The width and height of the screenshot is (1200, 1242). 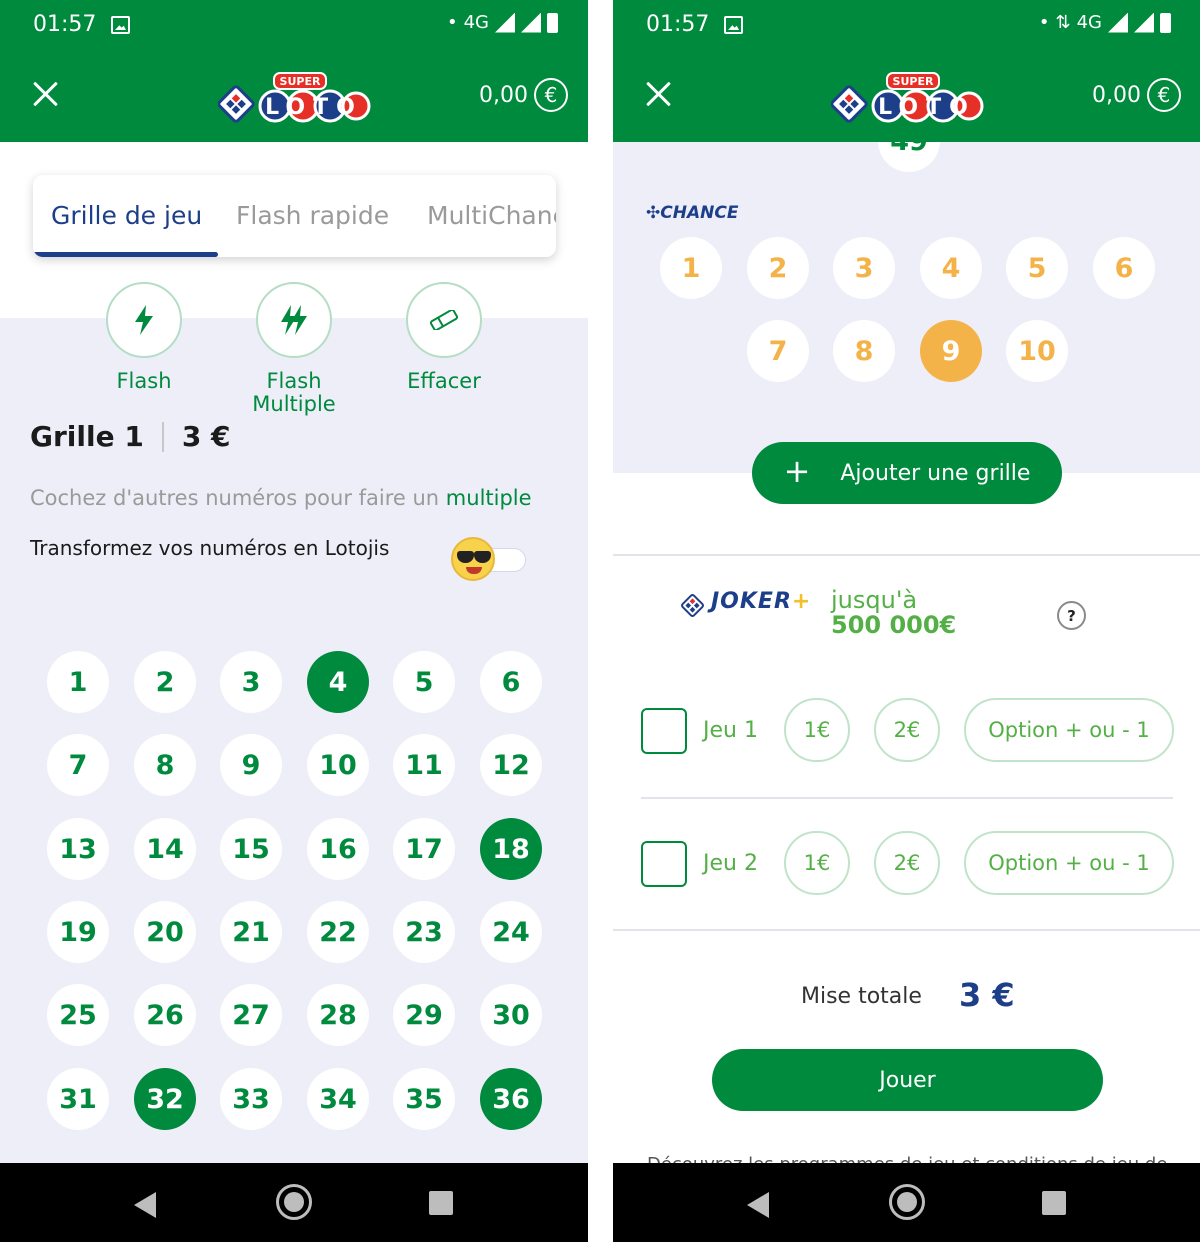 What do you see at coordinates (251, 682) in the screenshot?
I see `number-ball-3: 3` at bounding box center [251, 682].